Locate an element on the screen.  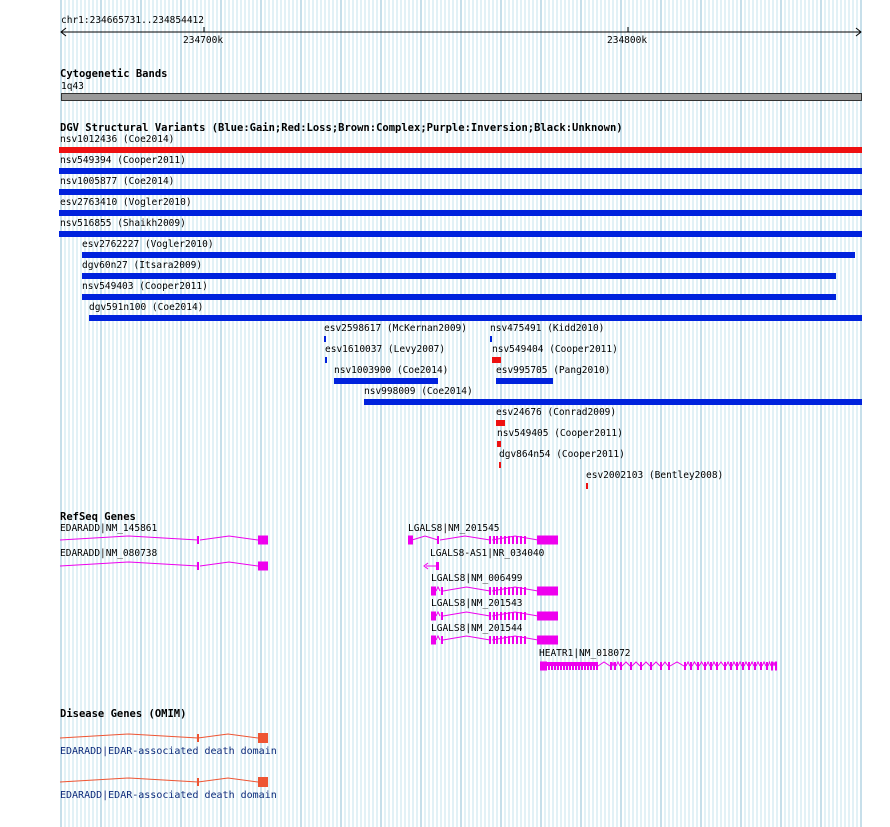
omim-track is located at coordinates (163, 760).